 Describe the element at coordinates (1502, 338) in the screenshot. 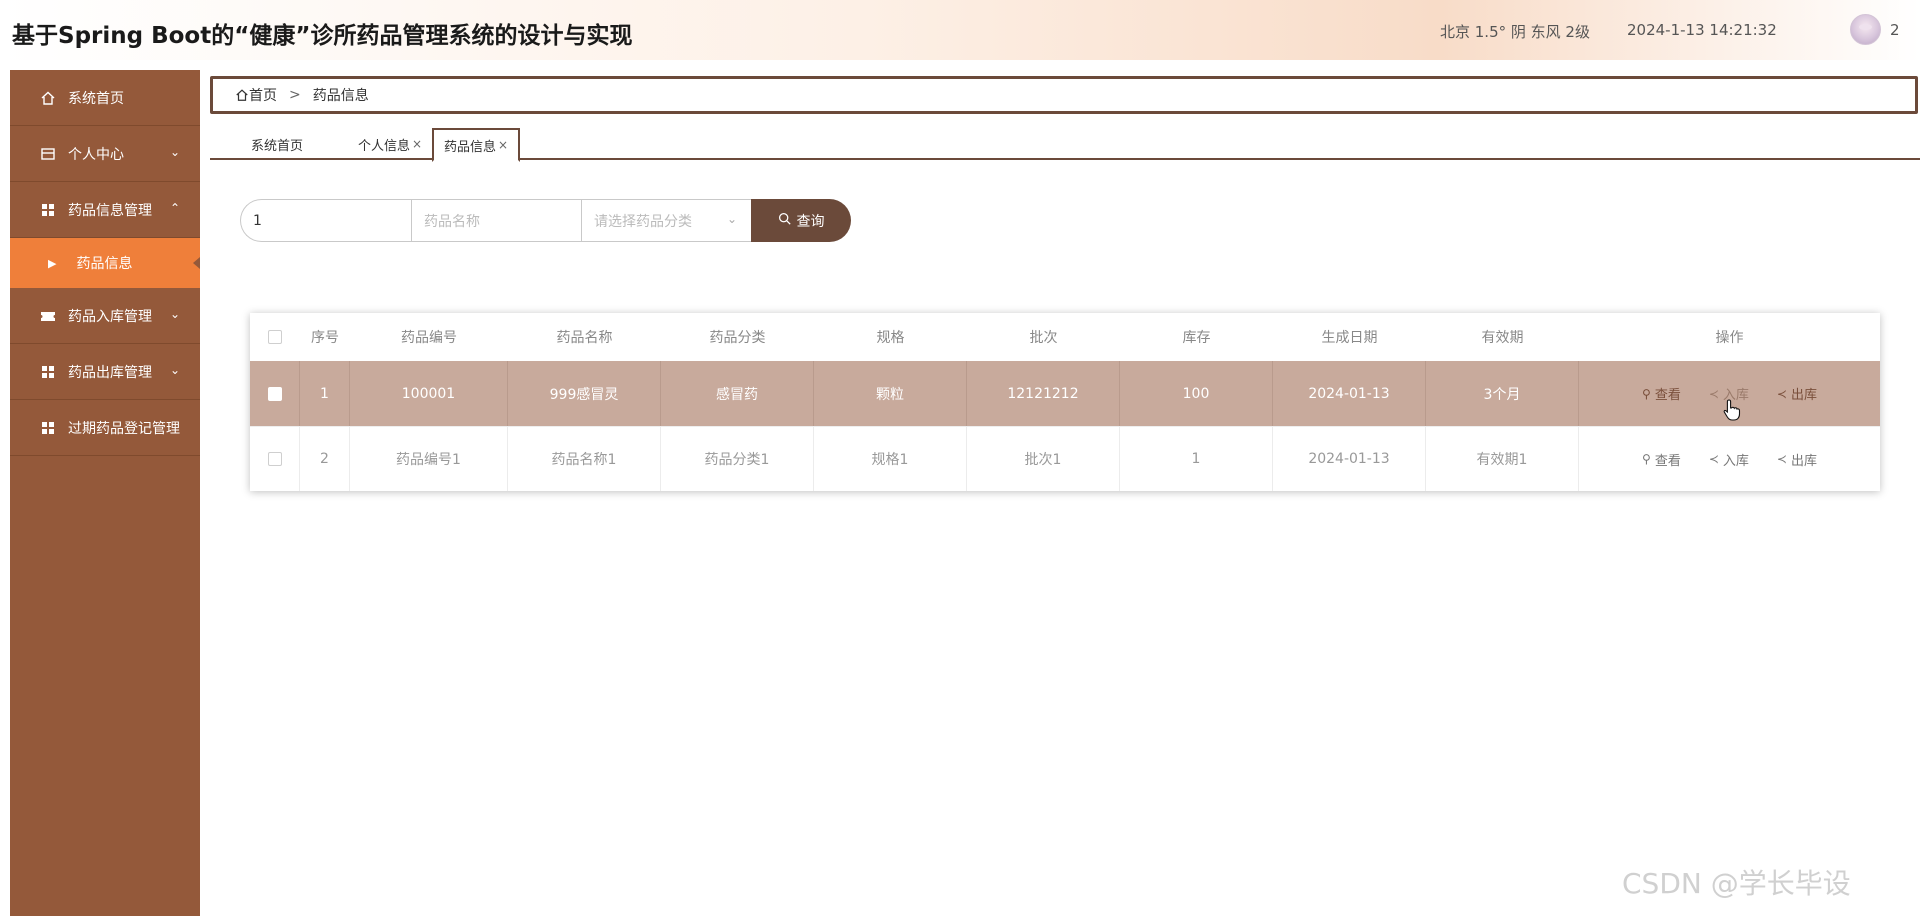

I see `column-header: 有效期` at that location.